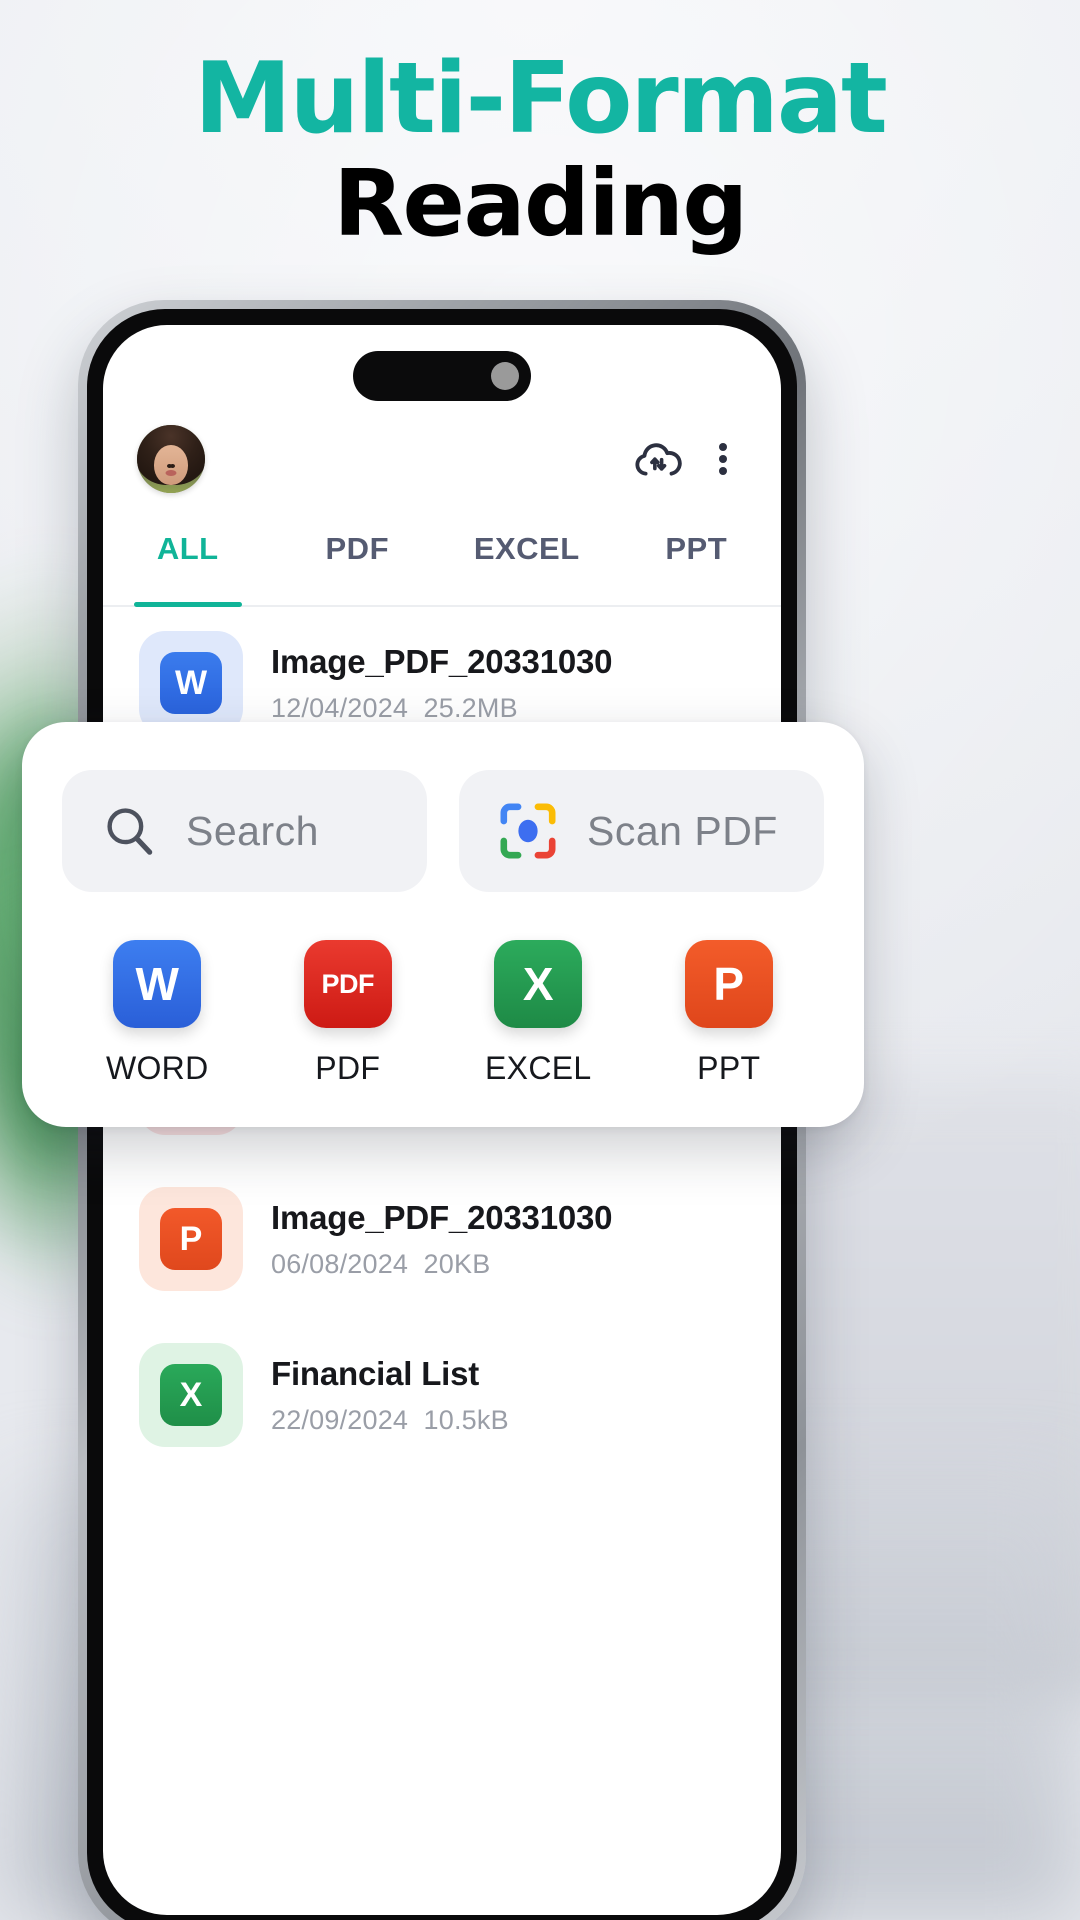 The image size is (1080, 1920). I want to click on format-label-excel: EXCEL, so click(538, 1068).